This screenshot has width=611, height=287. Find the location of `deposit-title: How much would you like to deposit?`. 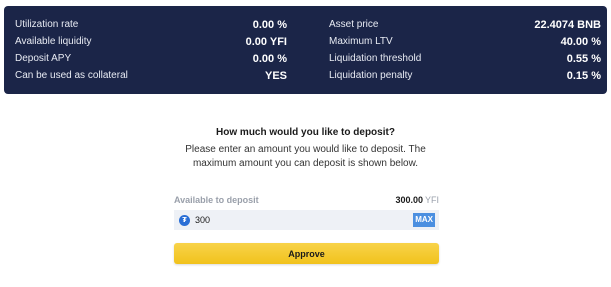

deposit-title: How much would you like to deposit? is located at coordinates (305, 132).